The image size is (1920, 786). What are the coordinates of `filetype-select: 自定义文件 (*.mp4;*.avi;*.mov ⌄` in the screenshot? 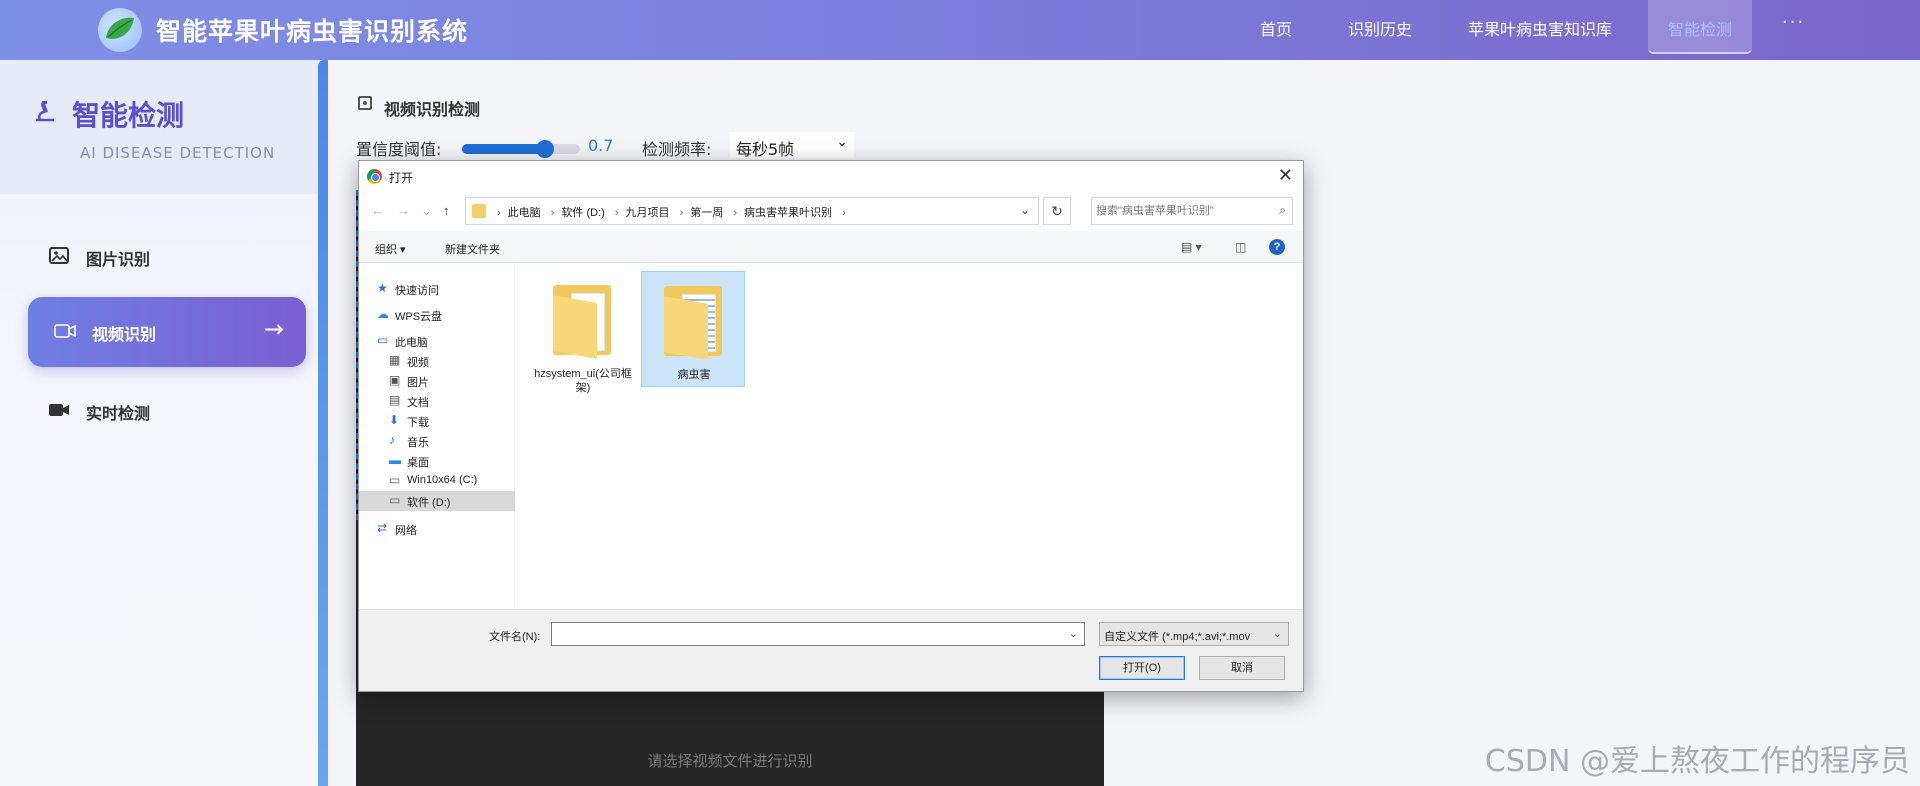 It's located at (1194, 634).